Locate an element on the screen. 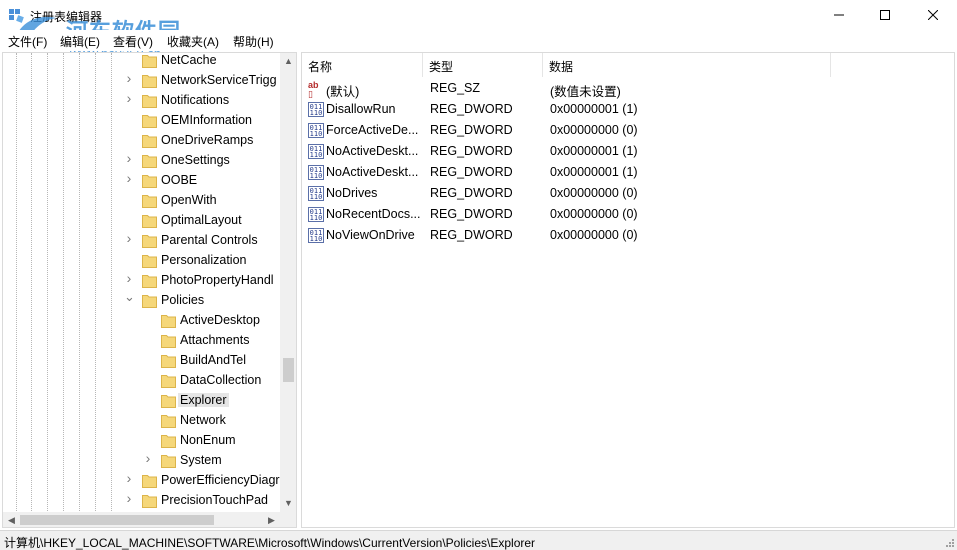 The width and height of the screenshot is (957, 550). tree-item-label: Explorer is located at coordinates (203, 400).